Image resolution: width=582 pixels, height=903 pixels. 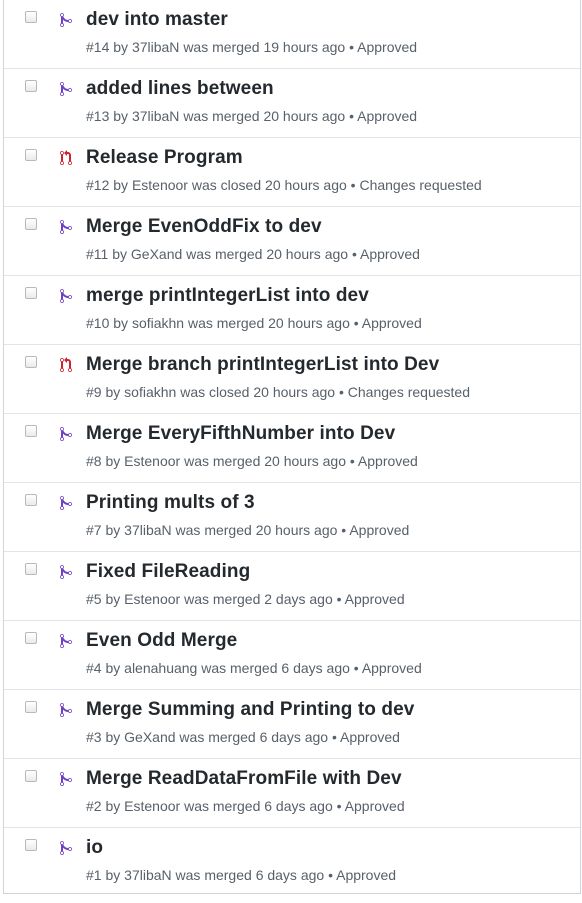 What do you see at coordinates (262, 365) in the screenshot?
I see `pull-request-title-link: Merge branch printIntegerList into Dev` at bounding box center [262, 365].